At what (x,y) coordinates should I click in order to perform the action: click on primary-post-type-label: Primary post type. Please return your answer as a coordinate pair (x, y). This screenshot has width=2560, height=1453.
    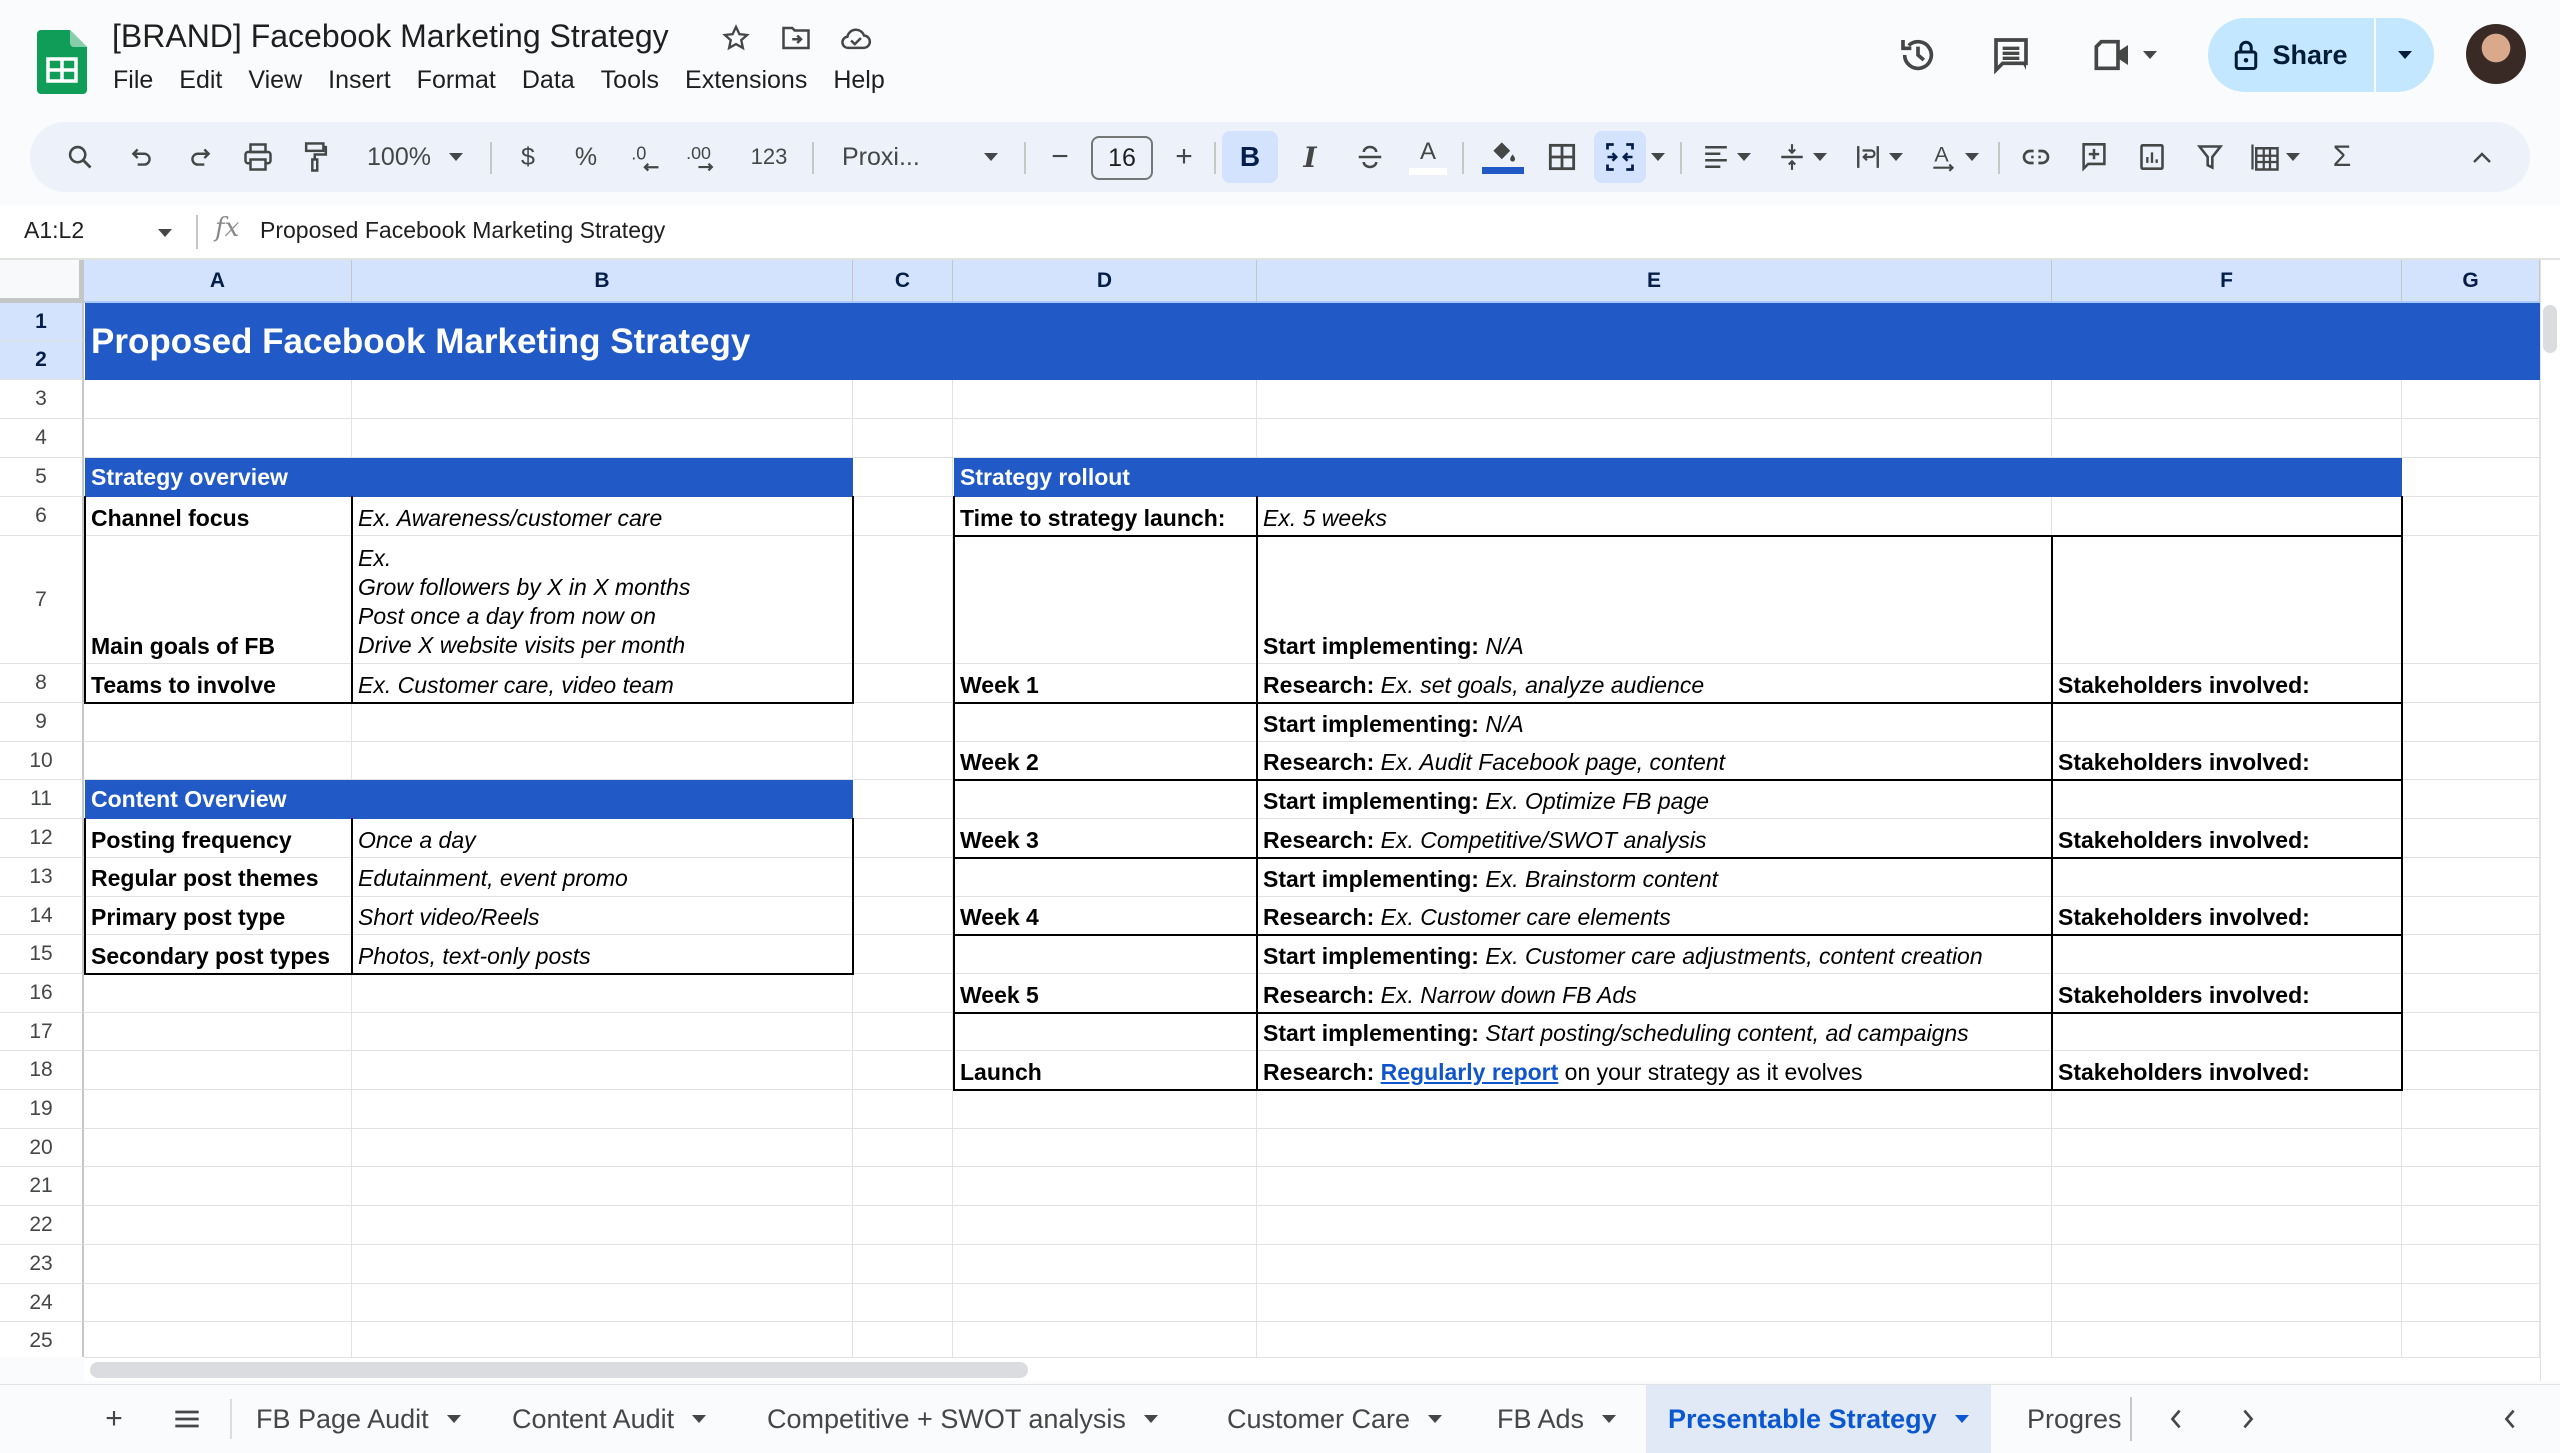
    Looking at the image, I should click on (218, 915).